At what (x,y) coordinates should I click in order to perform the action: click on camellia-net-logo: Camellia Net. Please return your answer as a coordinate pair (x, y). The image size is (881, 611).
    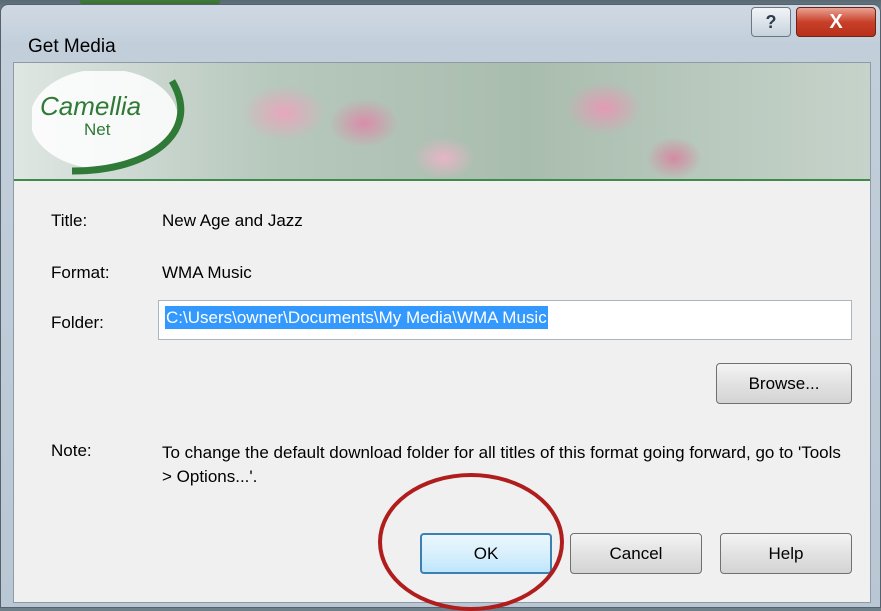
    Looking at the image, I should click on (108, 123).